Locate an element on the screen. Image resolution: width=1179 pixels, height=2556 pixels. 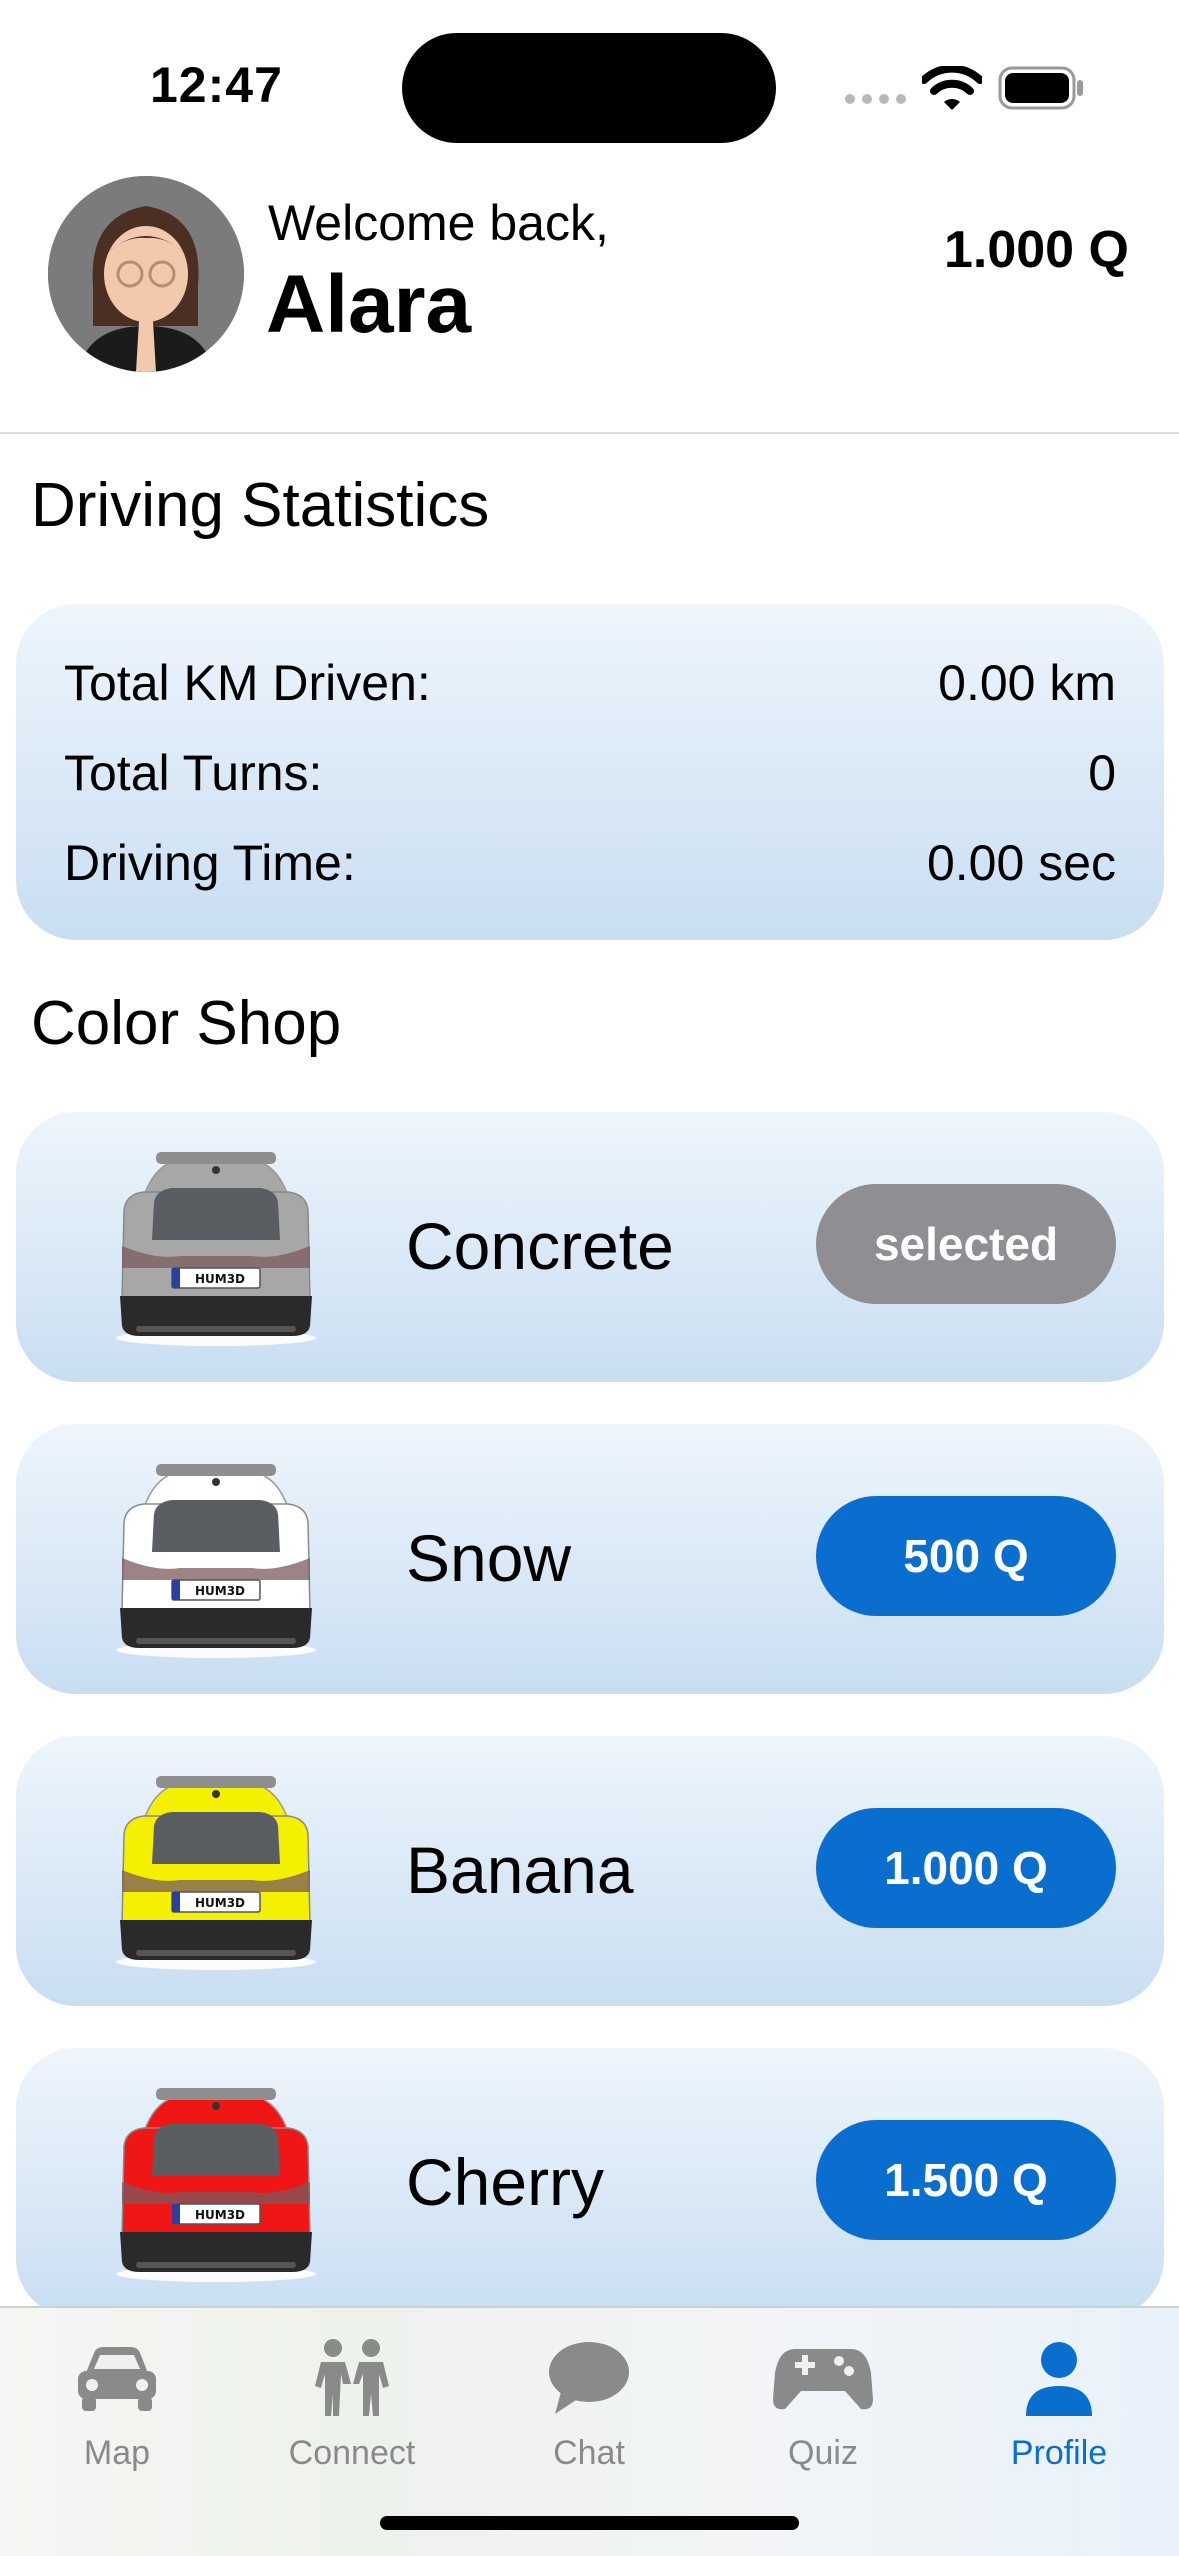
stat-value: 0.00 sec is located at coordinates (1021, 863).